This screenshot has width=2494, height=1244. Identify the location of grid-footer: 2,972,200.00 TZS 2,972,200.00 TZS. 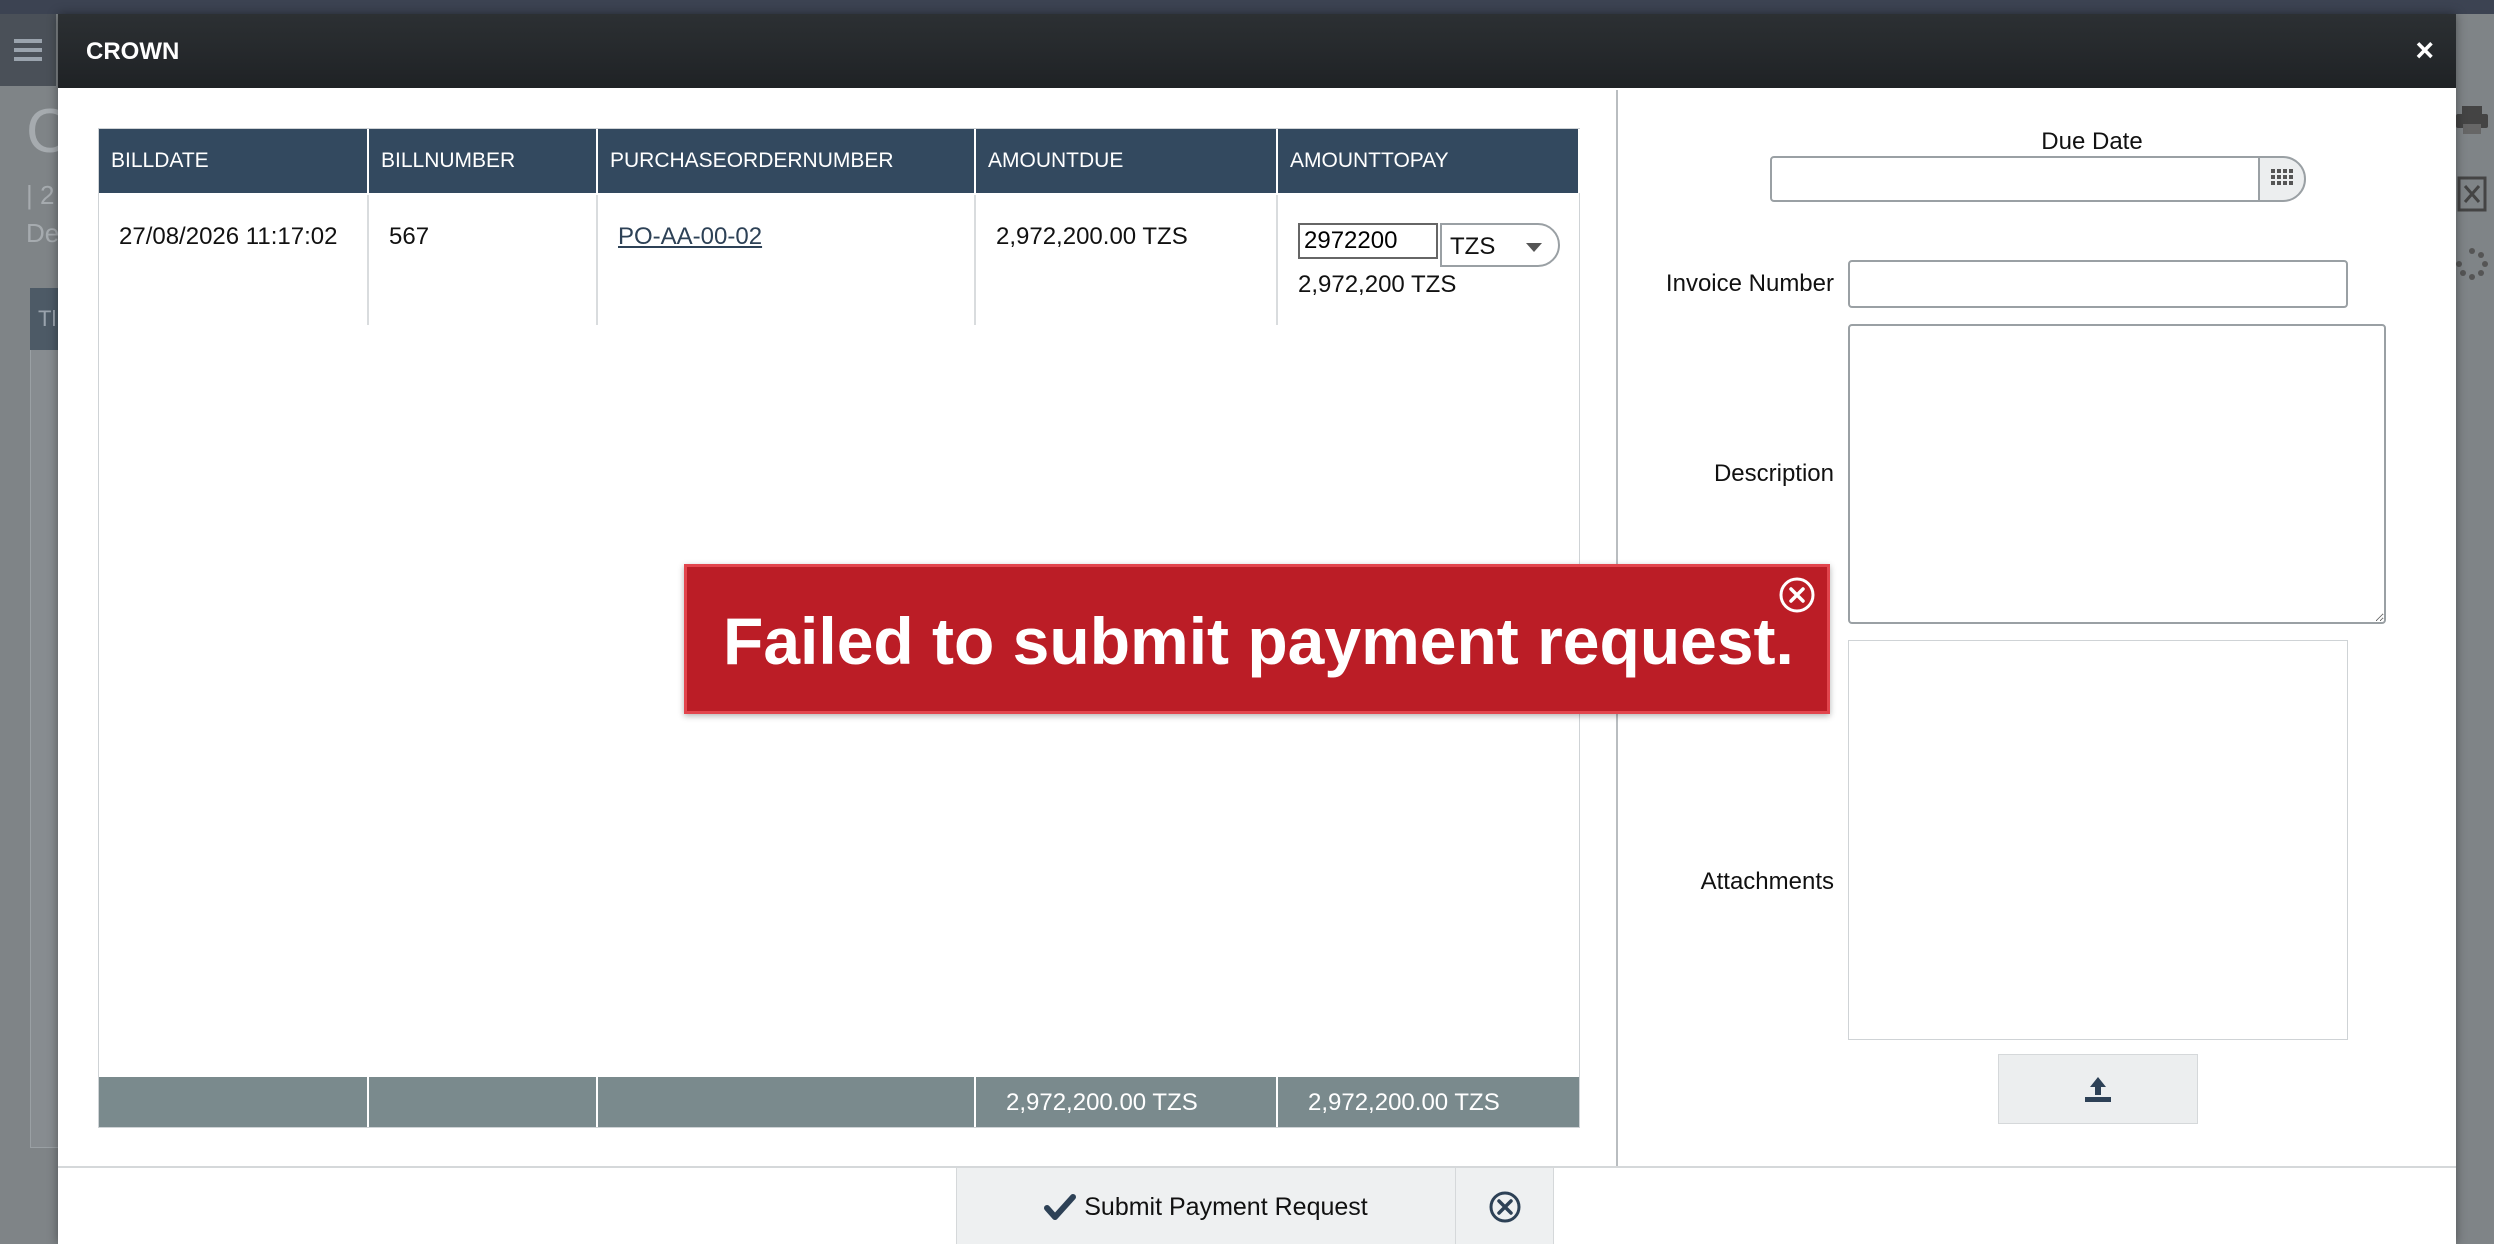
(839, 1102).